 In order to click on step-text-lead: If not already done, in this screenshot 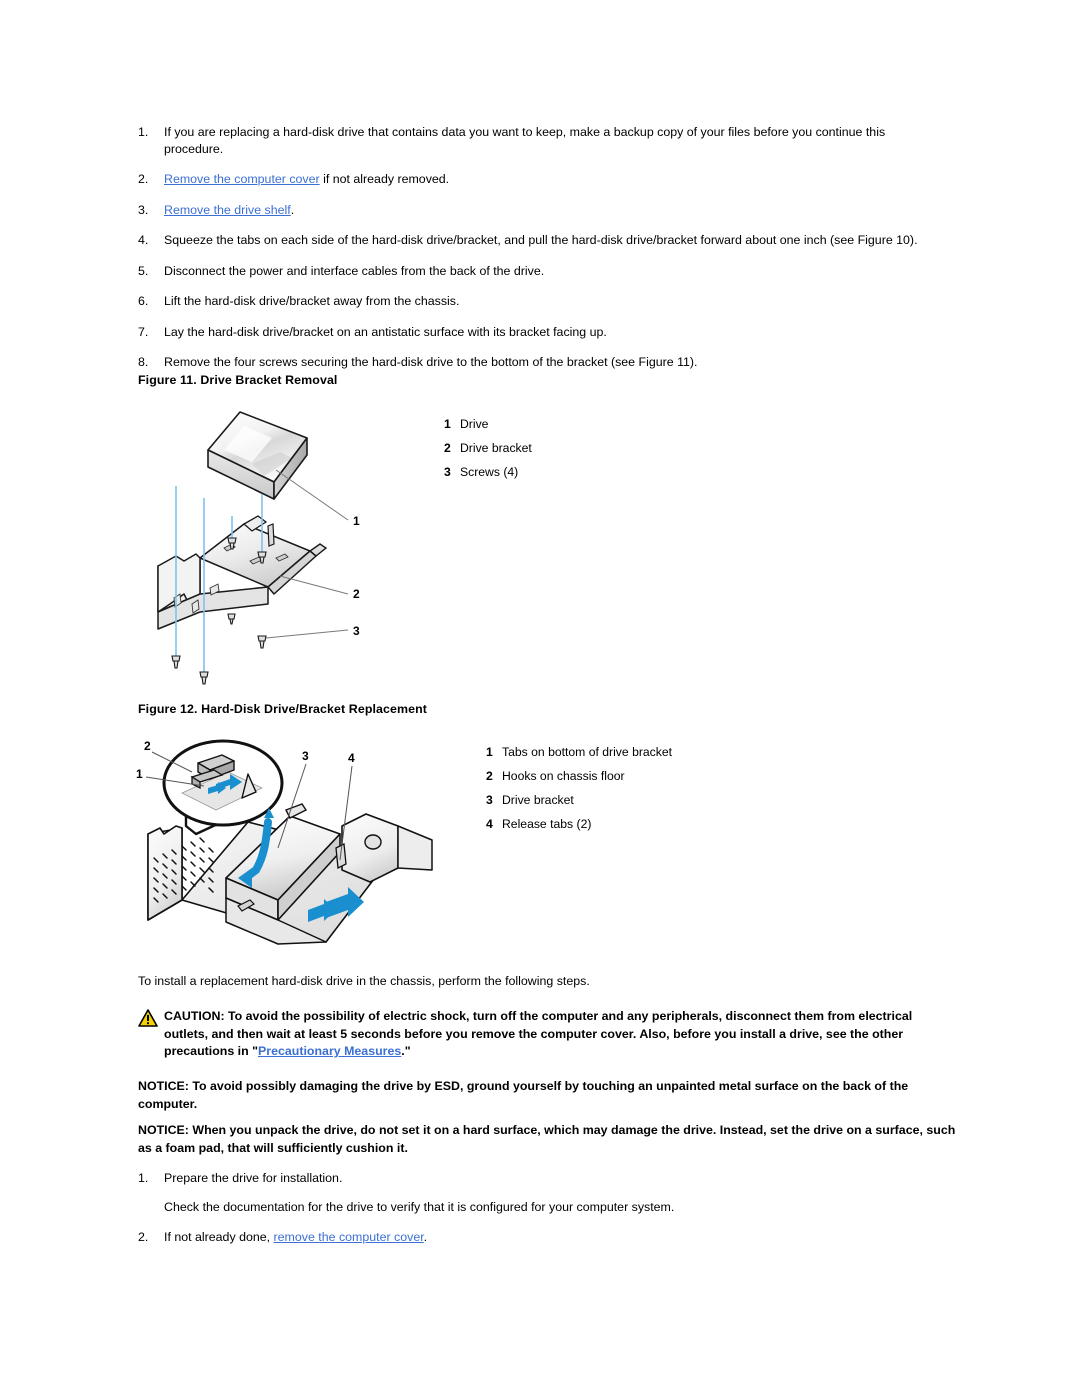, I will do `click(219, 1237)`.